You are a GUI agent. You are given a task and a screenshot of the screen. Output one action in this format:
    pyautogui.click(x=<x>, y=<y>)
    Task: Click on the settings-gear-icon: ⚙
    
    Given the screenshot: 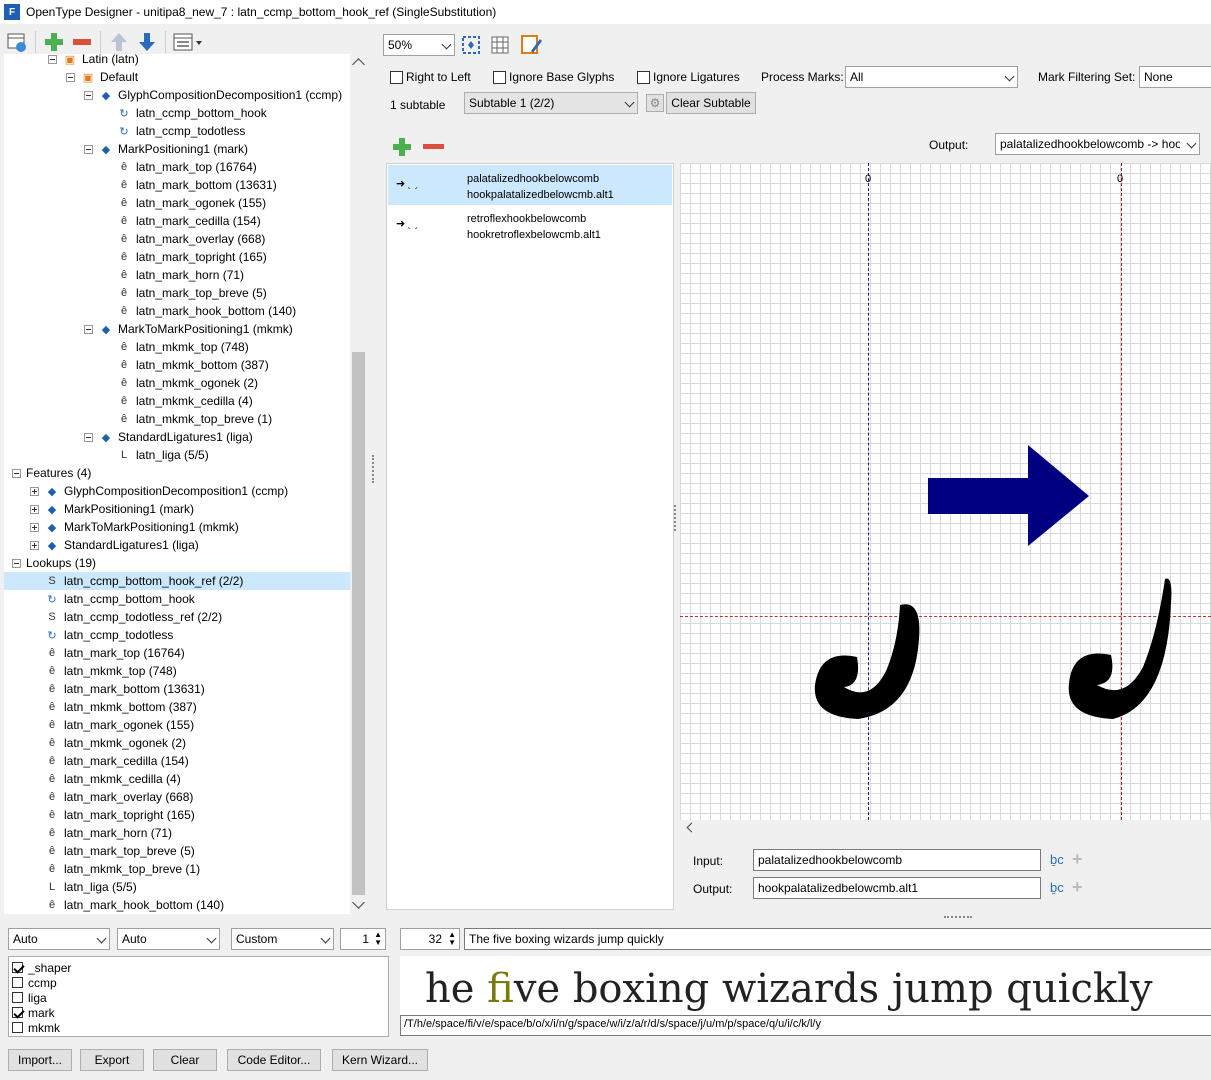 What is the action you would take?
    pyautogui.click(x=655, y=103)
    